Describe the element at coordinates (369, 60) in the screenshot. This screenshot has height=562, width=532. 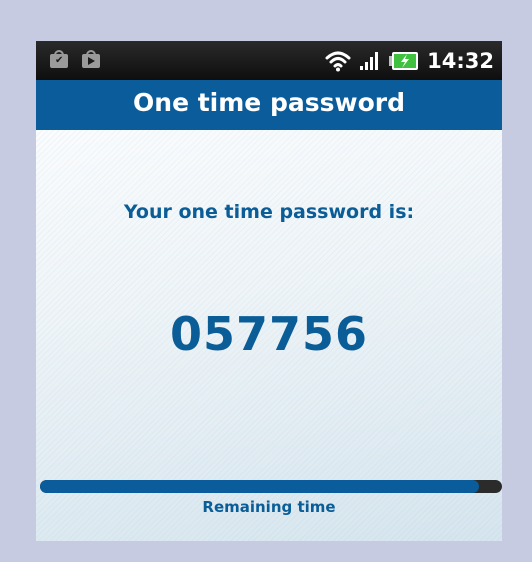
I see `signal-icon` at that location.